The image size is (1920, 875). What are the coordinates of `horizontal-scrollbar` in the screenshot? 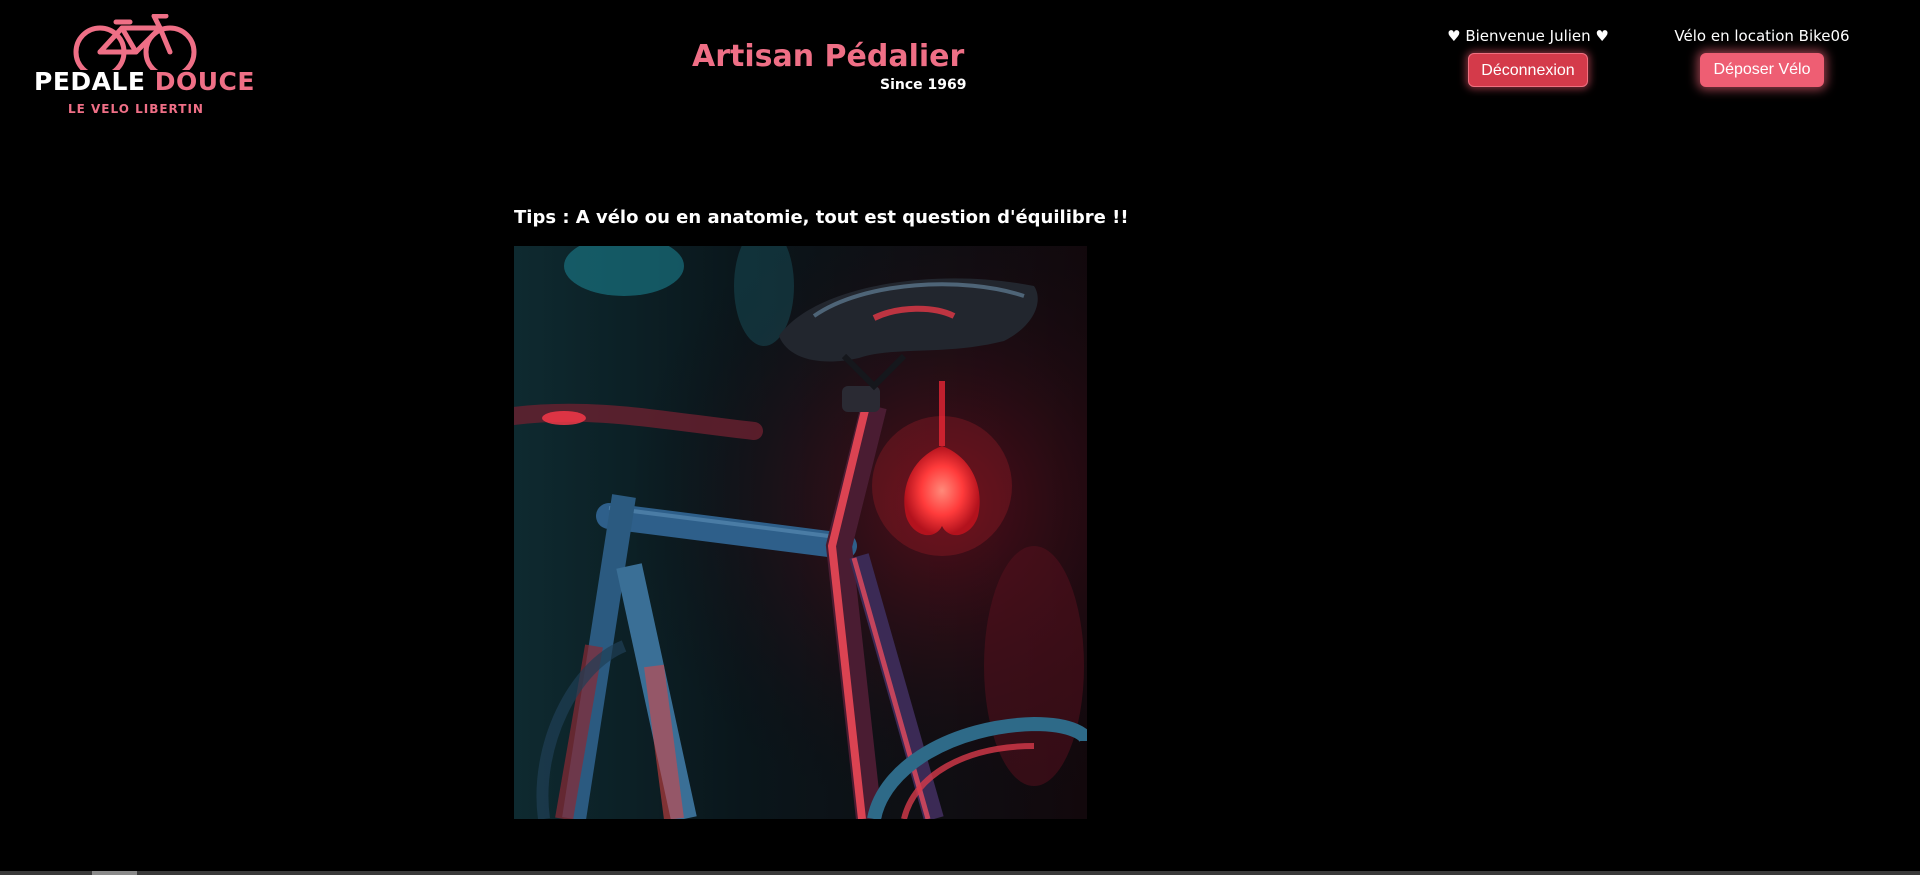 It's located at (960, 873).